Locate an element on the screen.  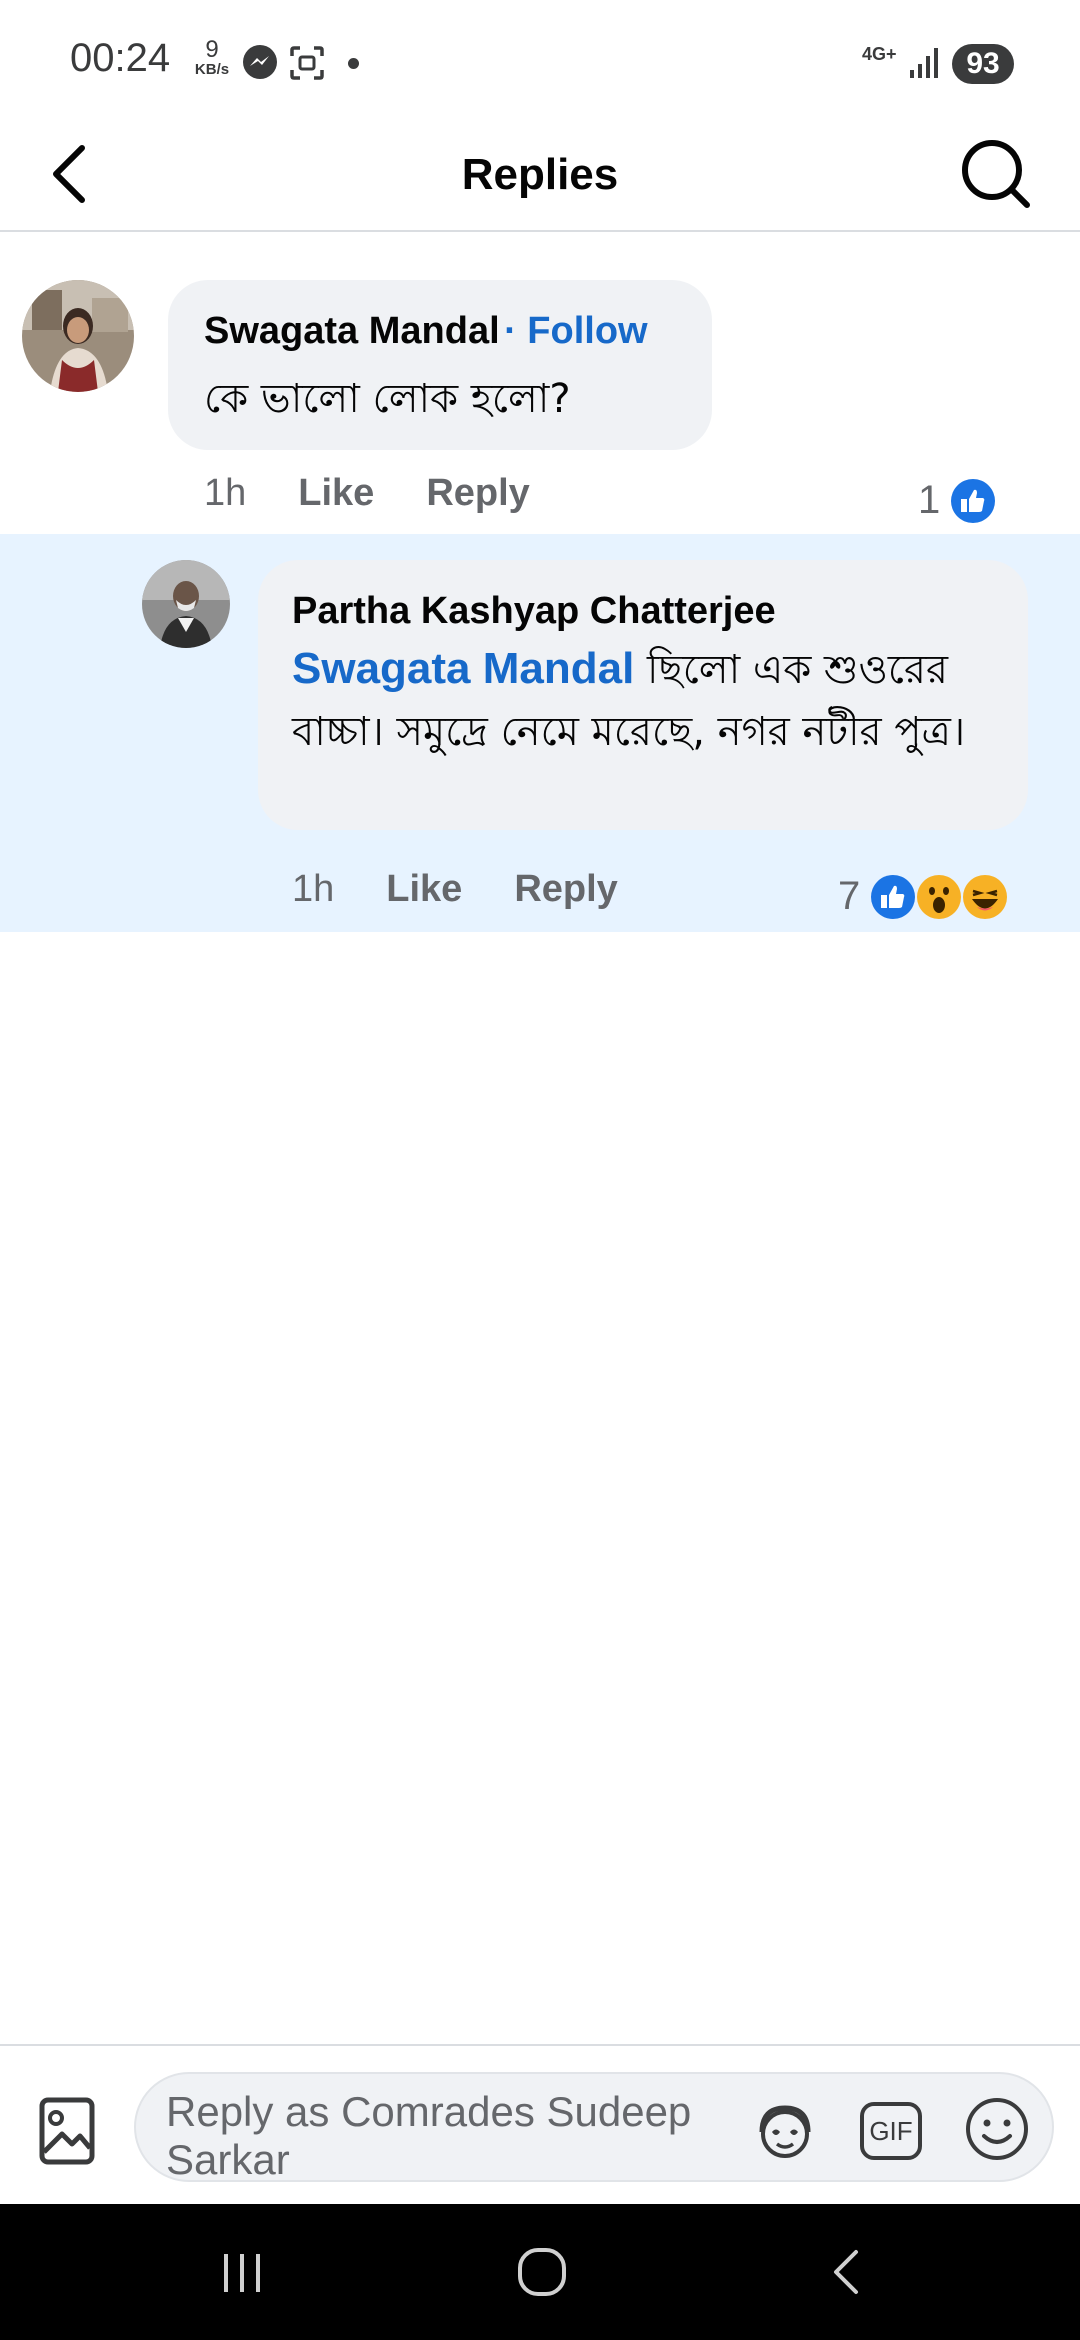
header: Replies is located at coordinates (540, 176).